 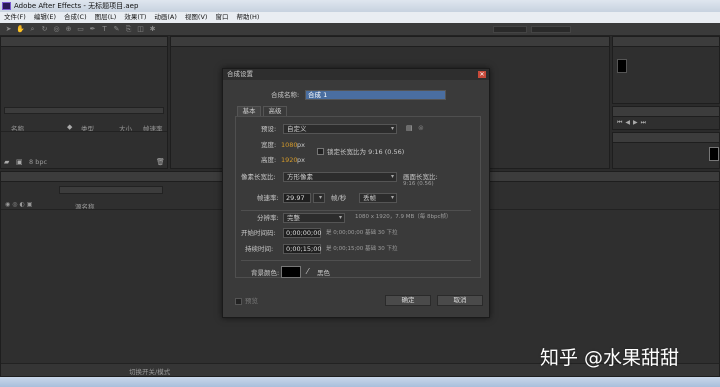 What do you see at coordinates (390, 42) in the screenshot?
I see `composition-viewer-tab` at bounding box center [390, 42].